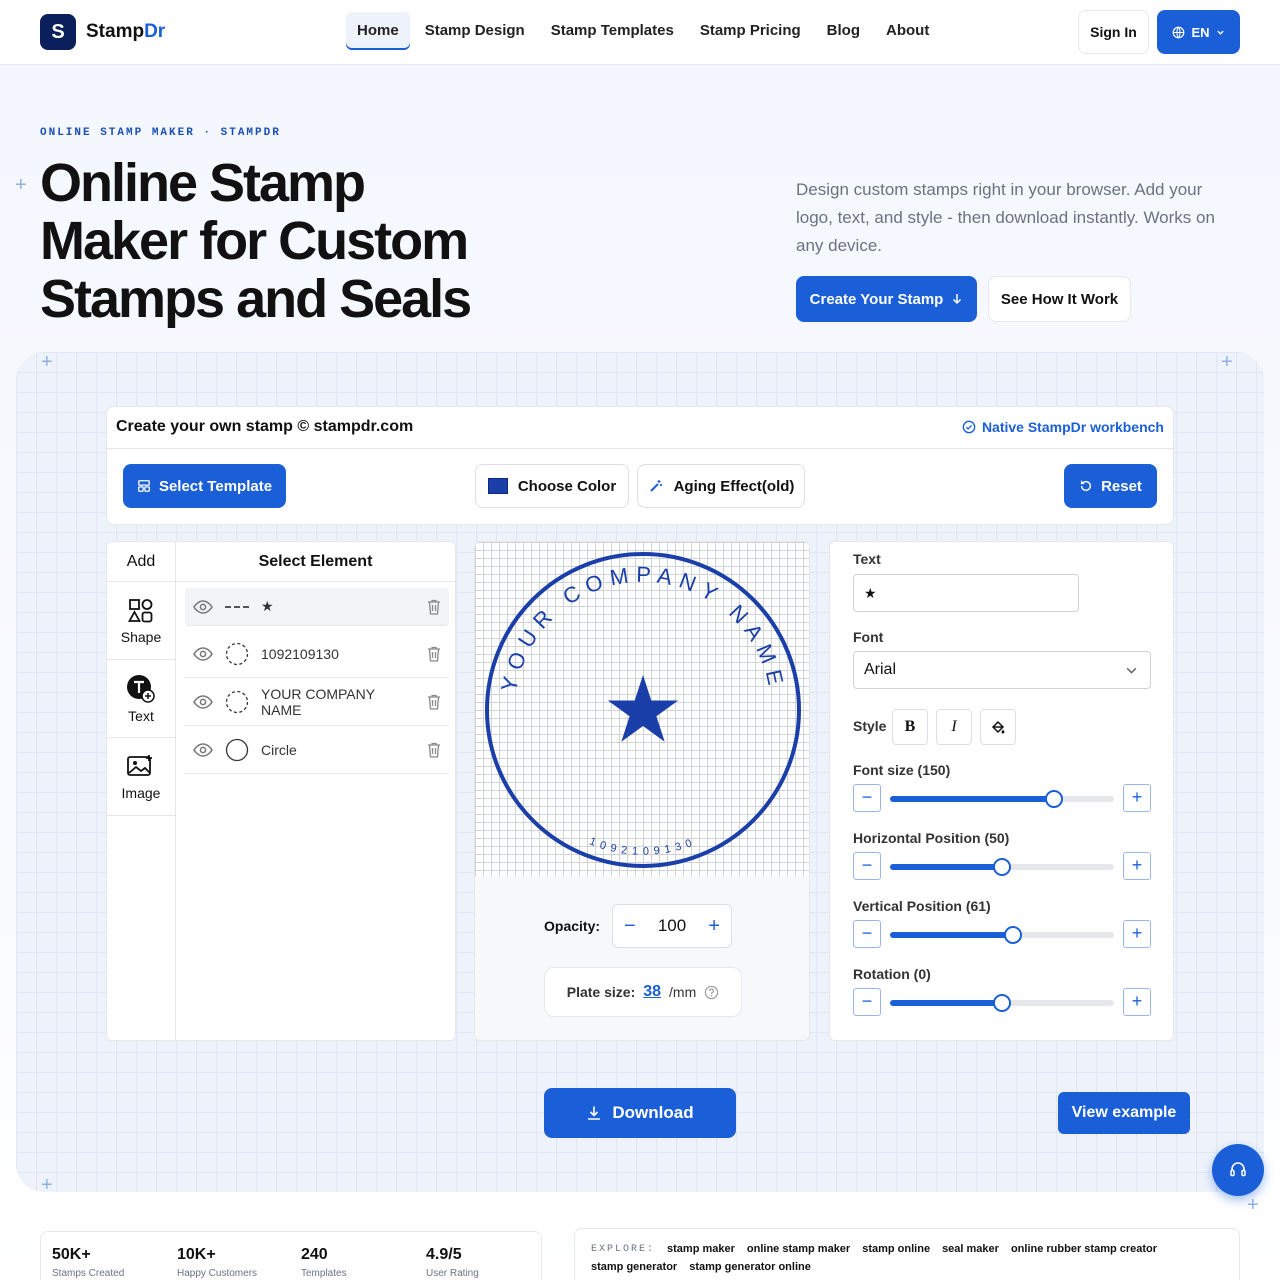  I want to click on native-badge: Native StampDr workbench, so click(1063, 427).